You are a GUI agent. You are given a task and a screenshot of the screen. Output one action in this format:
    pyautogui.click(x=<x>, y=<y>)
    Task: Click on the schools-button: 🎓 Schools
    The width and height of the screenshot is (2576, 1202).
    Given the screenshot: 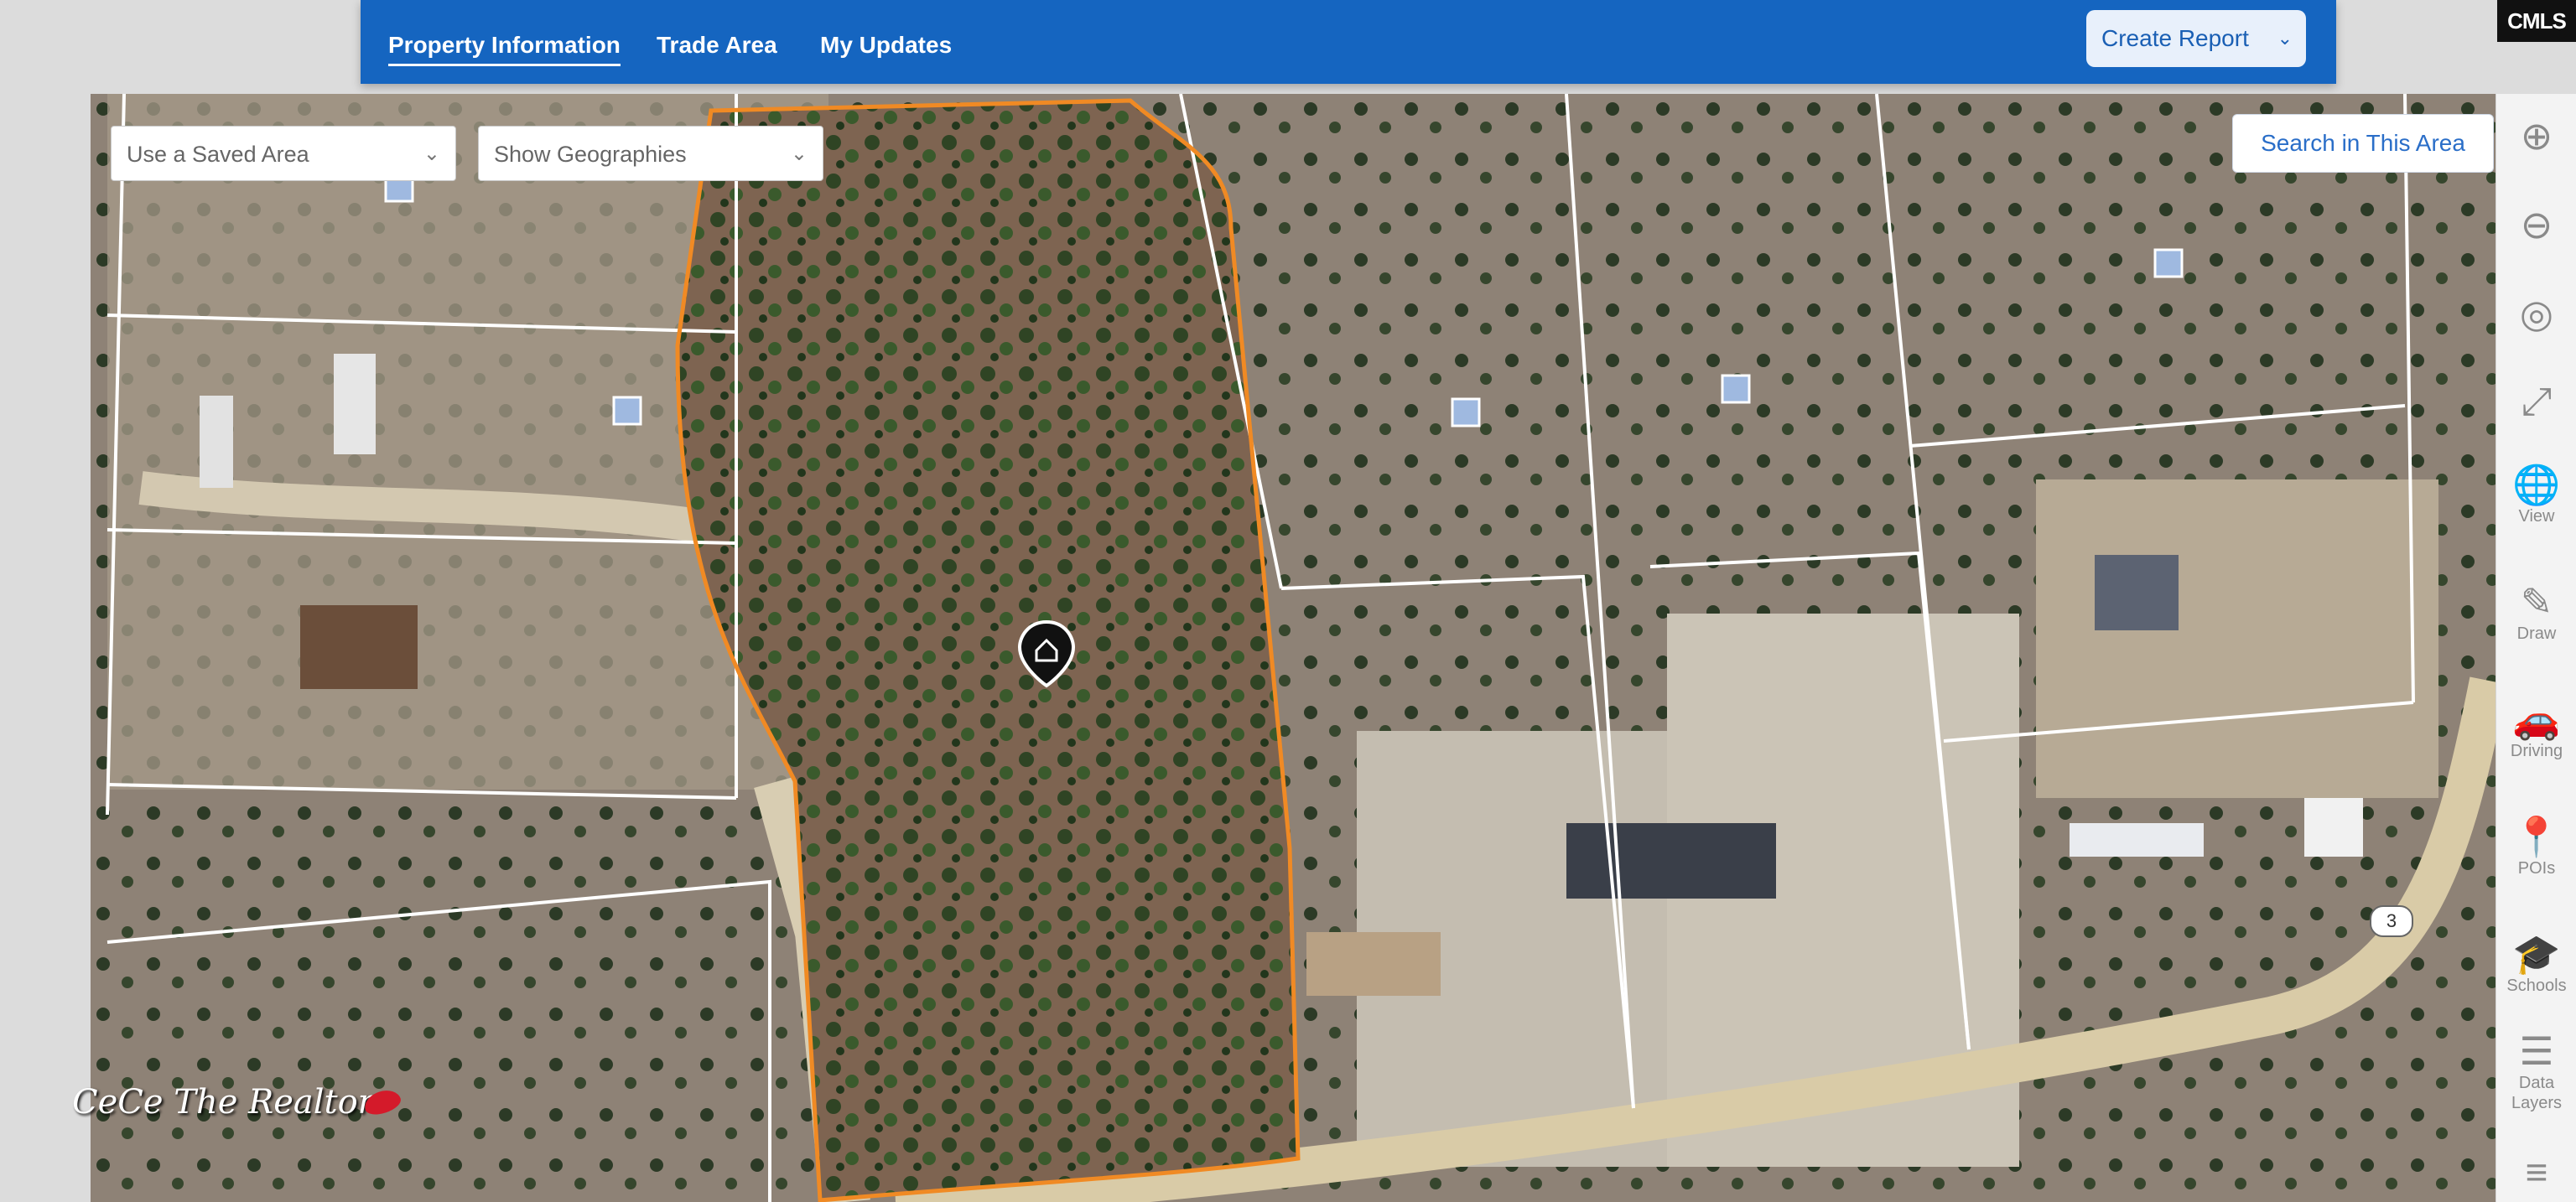 What is the action you would take?
    pyautogui.click(x=2536, y=964)
    